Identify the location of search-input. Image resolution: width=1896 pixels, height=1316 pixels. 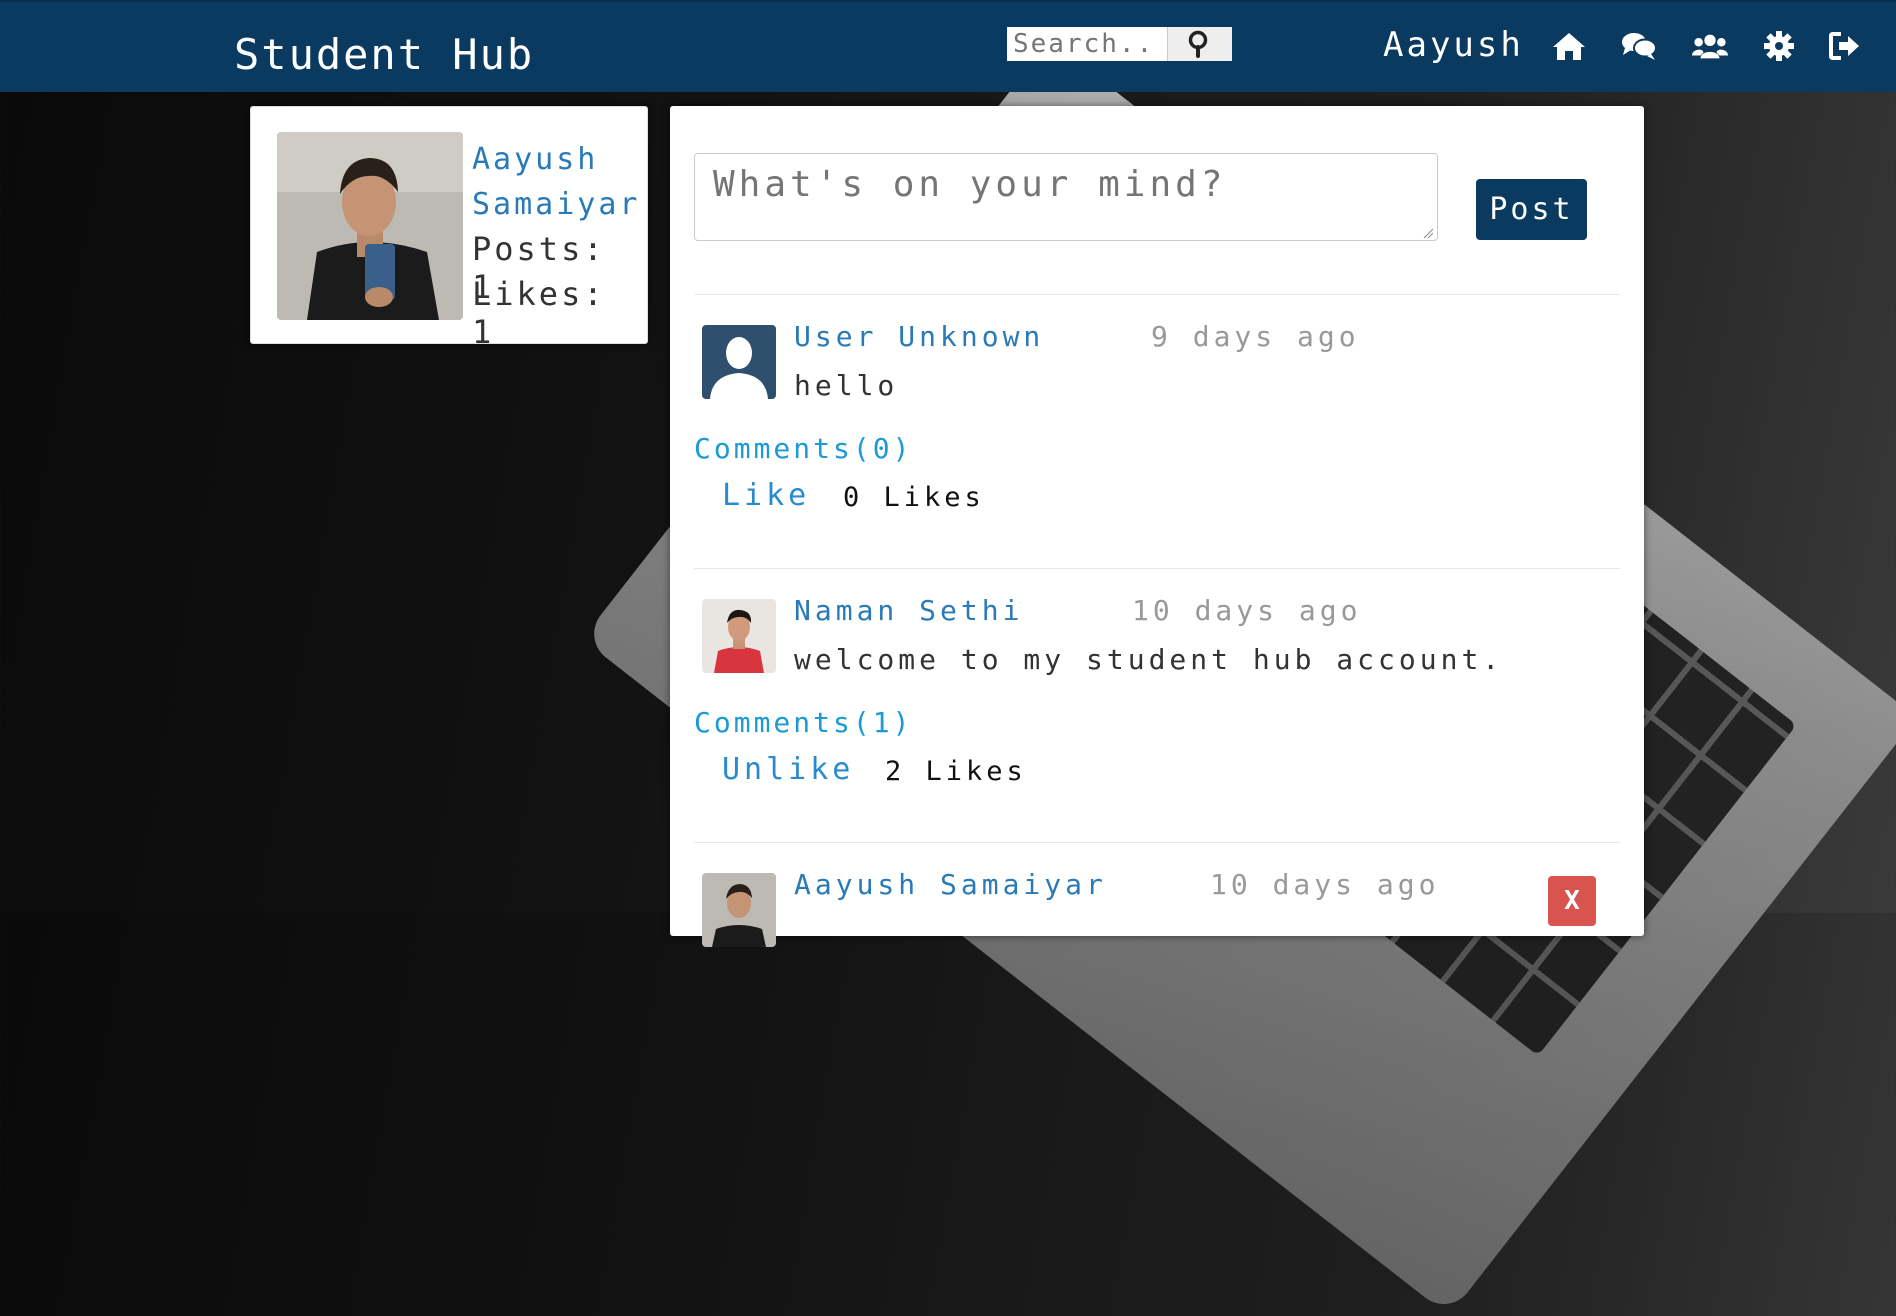
(1087, 44).